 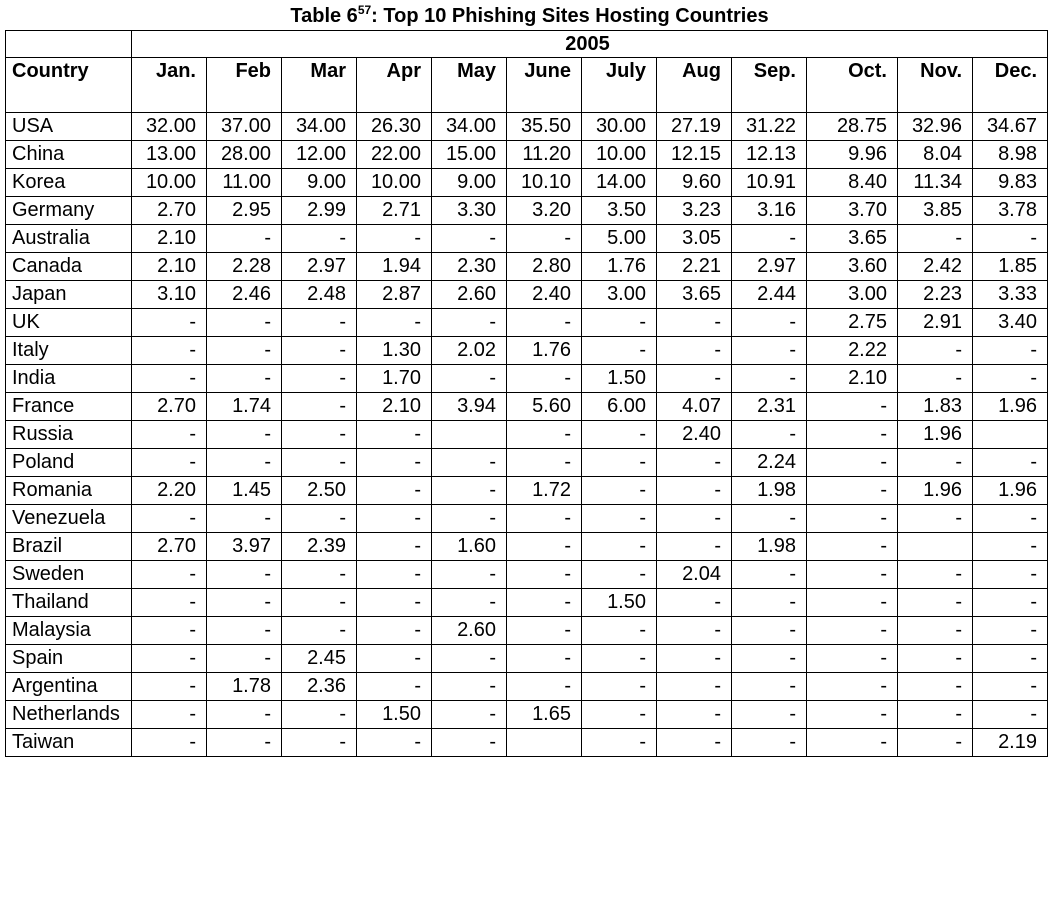 I want to click on value-cell: 35.50, so click(x=544, y=126).